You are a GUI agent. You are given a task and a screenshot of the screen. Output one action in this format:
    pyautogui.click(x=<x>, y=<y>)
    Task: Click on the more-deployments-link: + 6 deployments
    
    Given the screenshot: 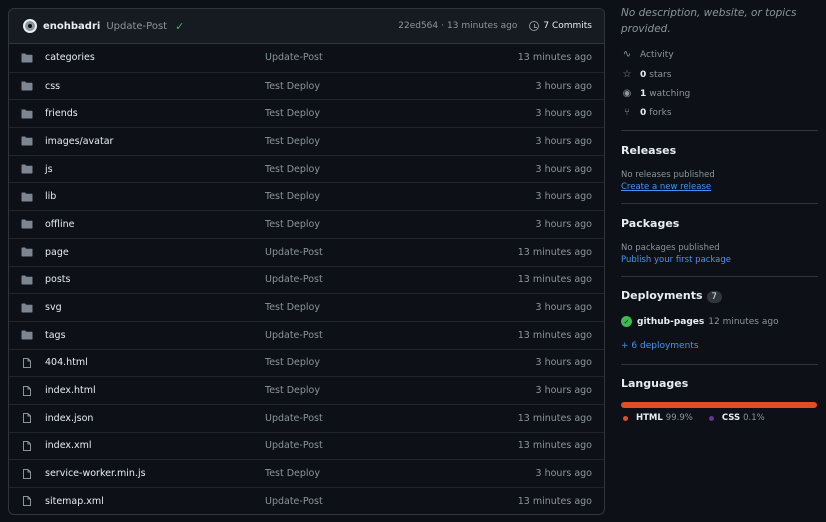 What is the action you would take?
    pyautogui.click(x=660, y=346)
    